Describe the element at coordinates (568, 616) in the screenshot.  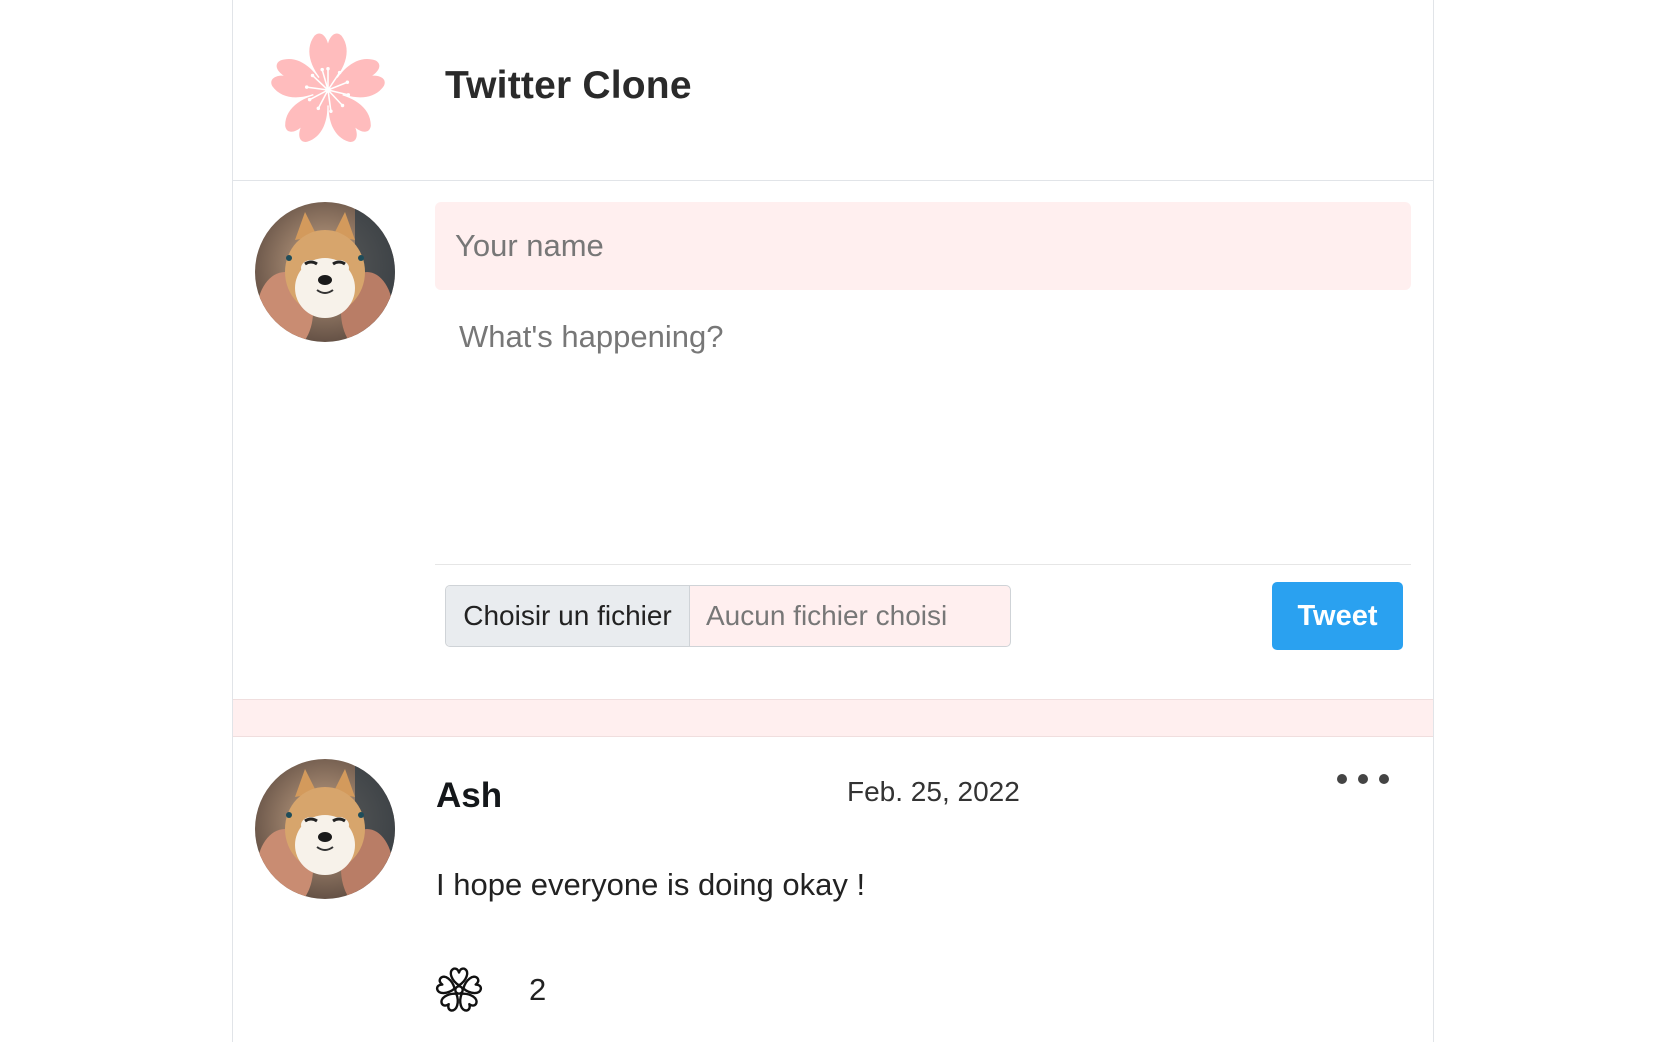
I see `choose-file-button: Choisir un fichier` at that location.